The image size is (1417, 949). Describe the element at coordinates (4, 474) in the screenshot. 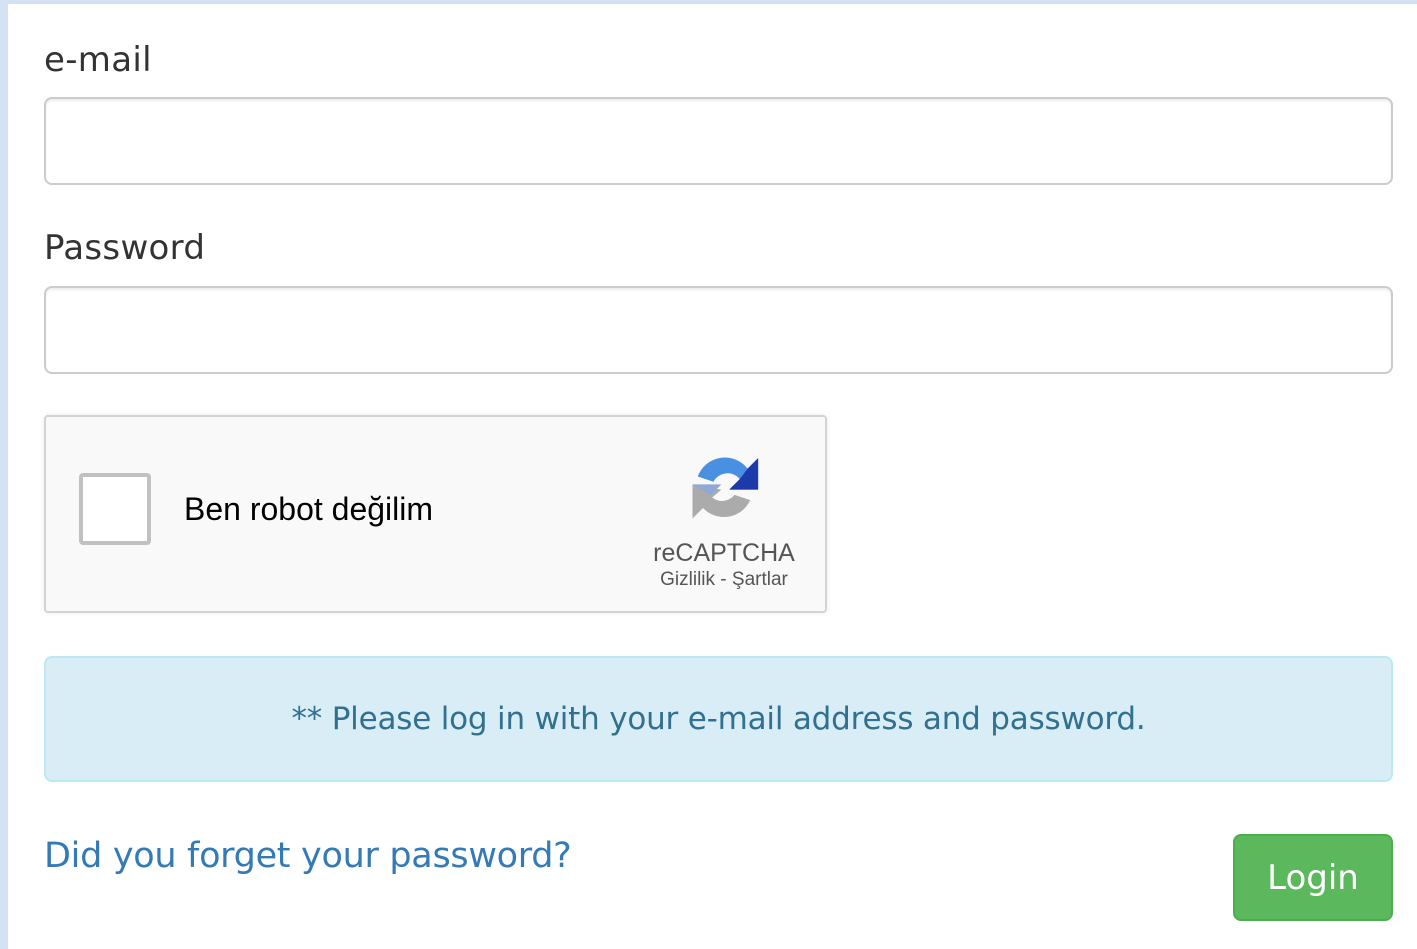

I see `window-left-edge` at that location.